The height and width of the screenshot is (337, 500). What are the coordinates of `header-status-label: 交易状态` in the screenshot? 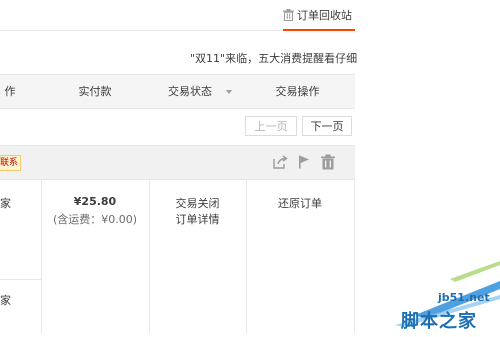 It's located at (190, 91).